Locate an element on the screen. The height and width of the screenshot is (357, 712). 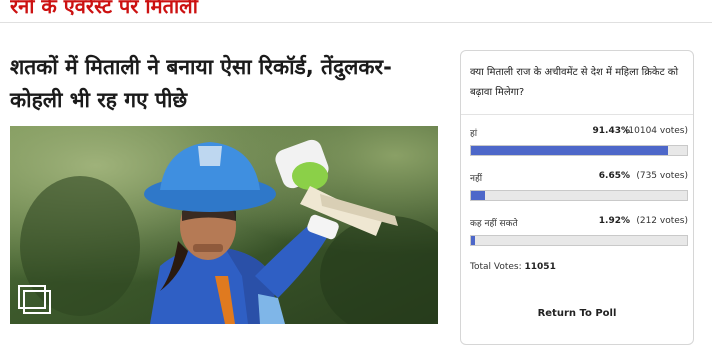
option-label: नहीं is located at coordinates (476, 179).